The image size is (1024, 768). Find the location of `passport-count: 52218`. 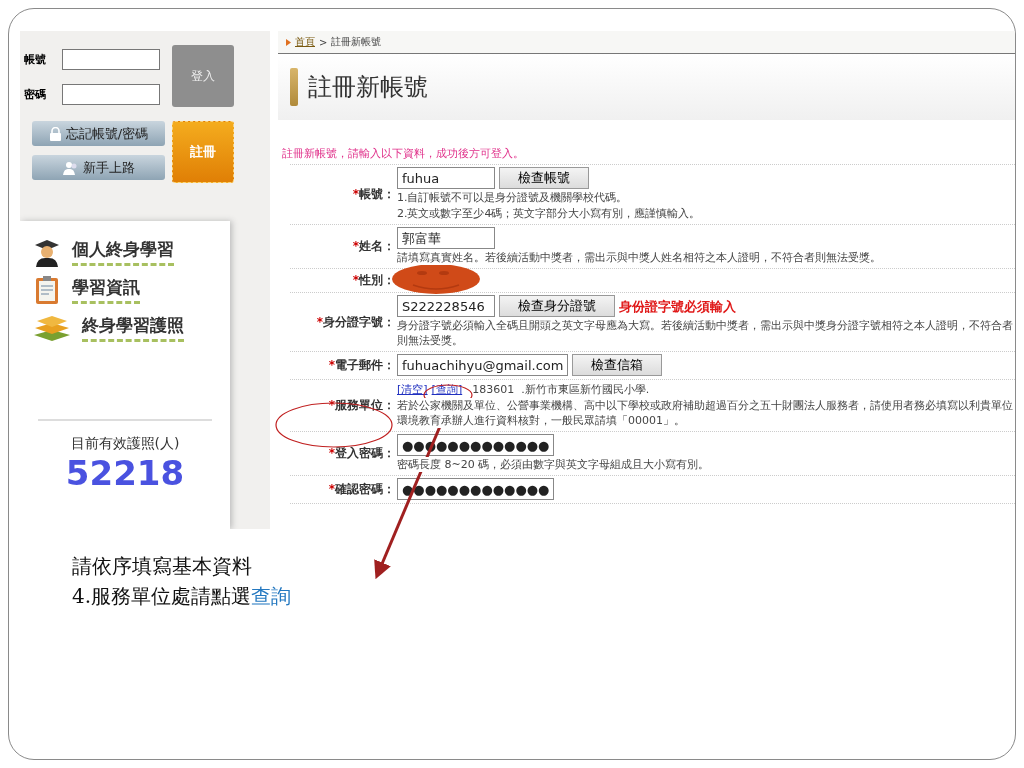

passport-count: 52218 is located at coordinates (125, 473).